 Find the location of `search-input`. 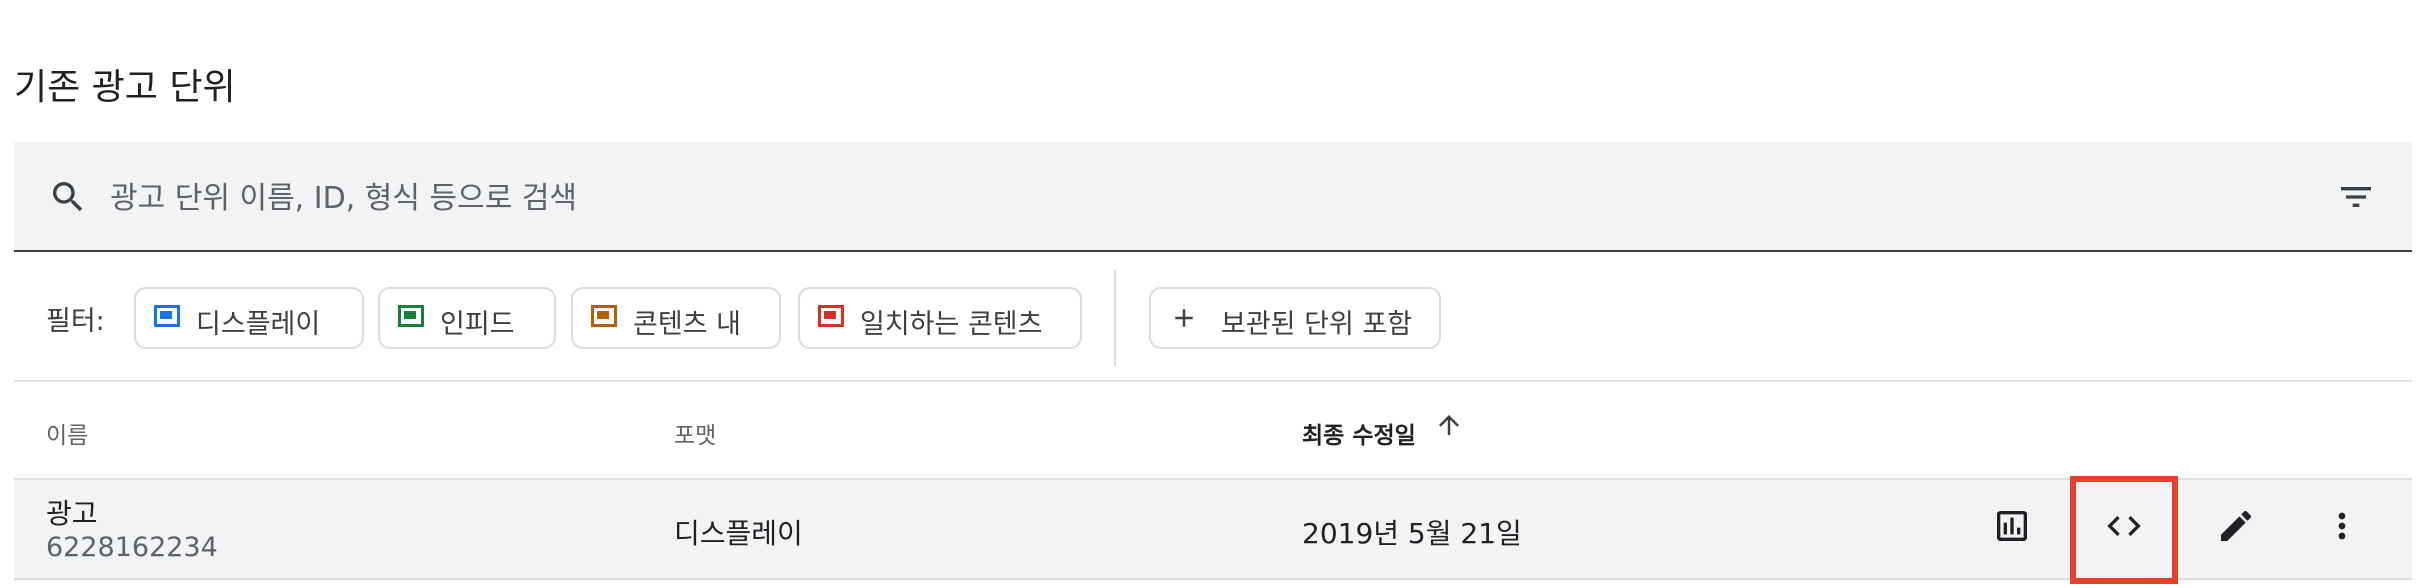

search-input is located at coordinates (1150, 198).